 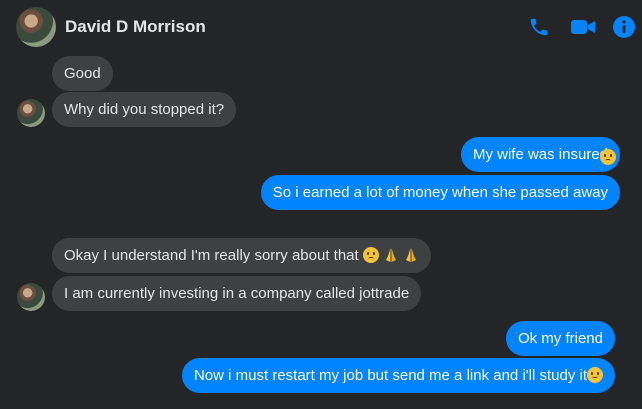 I want to click on contact-name: David D Morrison, so click(x=135, y=27).